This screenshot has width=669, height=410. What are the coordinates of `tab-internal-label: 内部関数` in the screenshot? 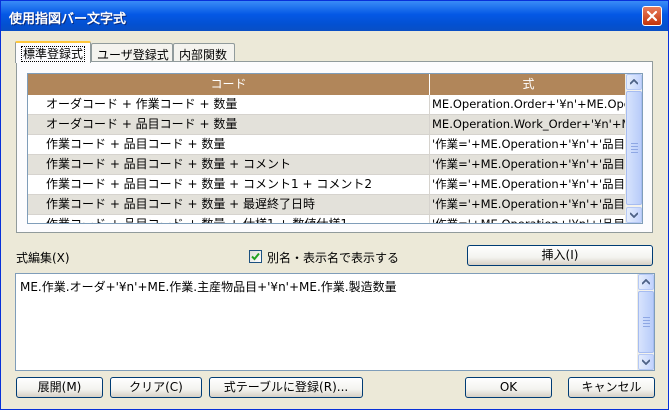 It's located at (203, 55).